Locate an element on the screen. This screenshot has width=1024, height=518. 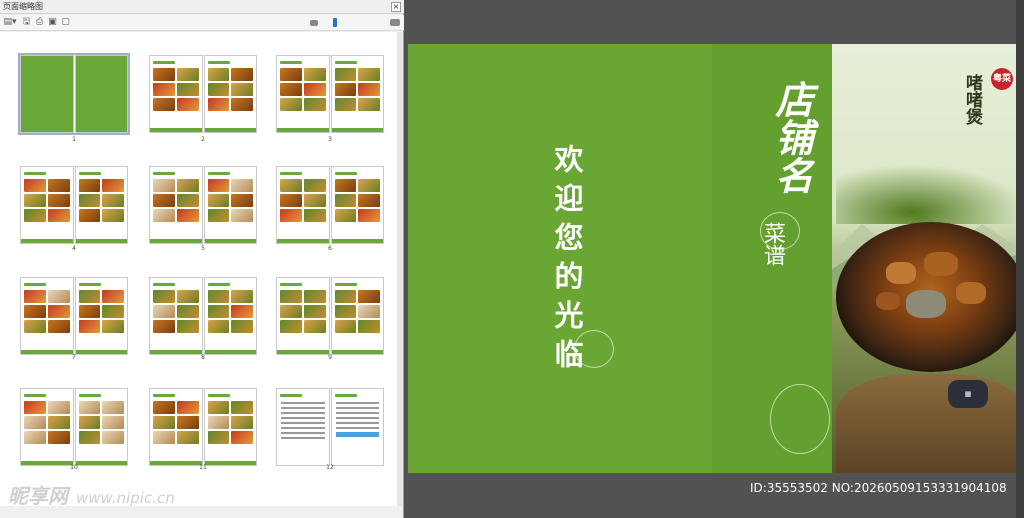
image-id-text: ID:35553502 NO:20260509153331904108 is located at coordinates (878, 488).